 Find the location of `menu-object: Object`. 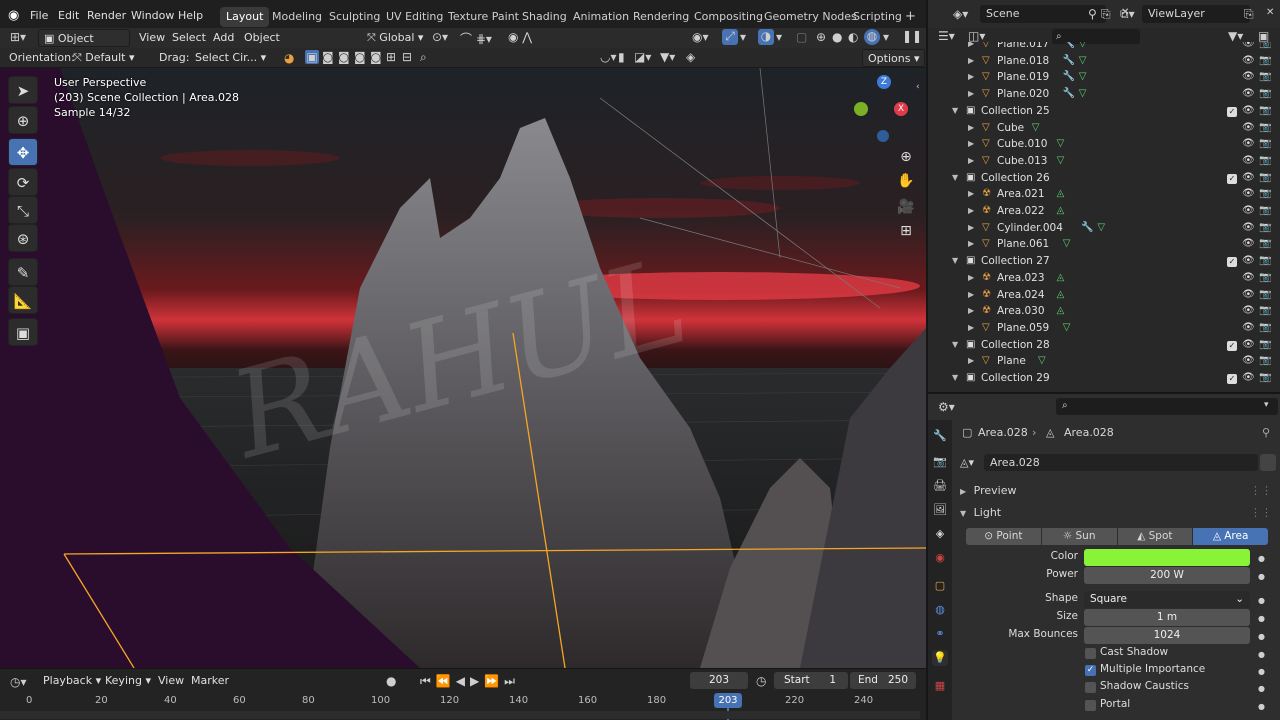

menu-object: Object is located at coordinates (262, 38).